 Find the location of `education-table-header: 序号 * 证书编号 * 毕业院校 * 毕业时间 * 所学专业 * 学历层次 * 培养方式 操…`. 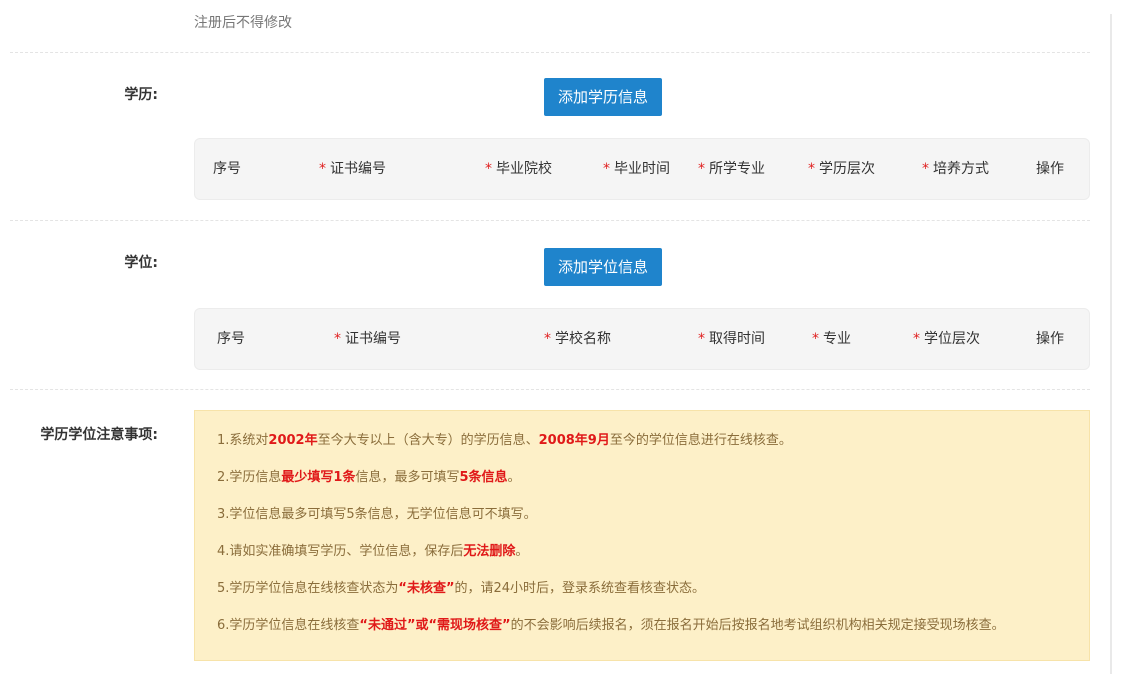

education-table-header: 序号 * 证书编号 * 毕业院校 * 毕业时间 * 所学专业 * 学历层次 * 培养方式 操… is located at coordinates (642, 169).